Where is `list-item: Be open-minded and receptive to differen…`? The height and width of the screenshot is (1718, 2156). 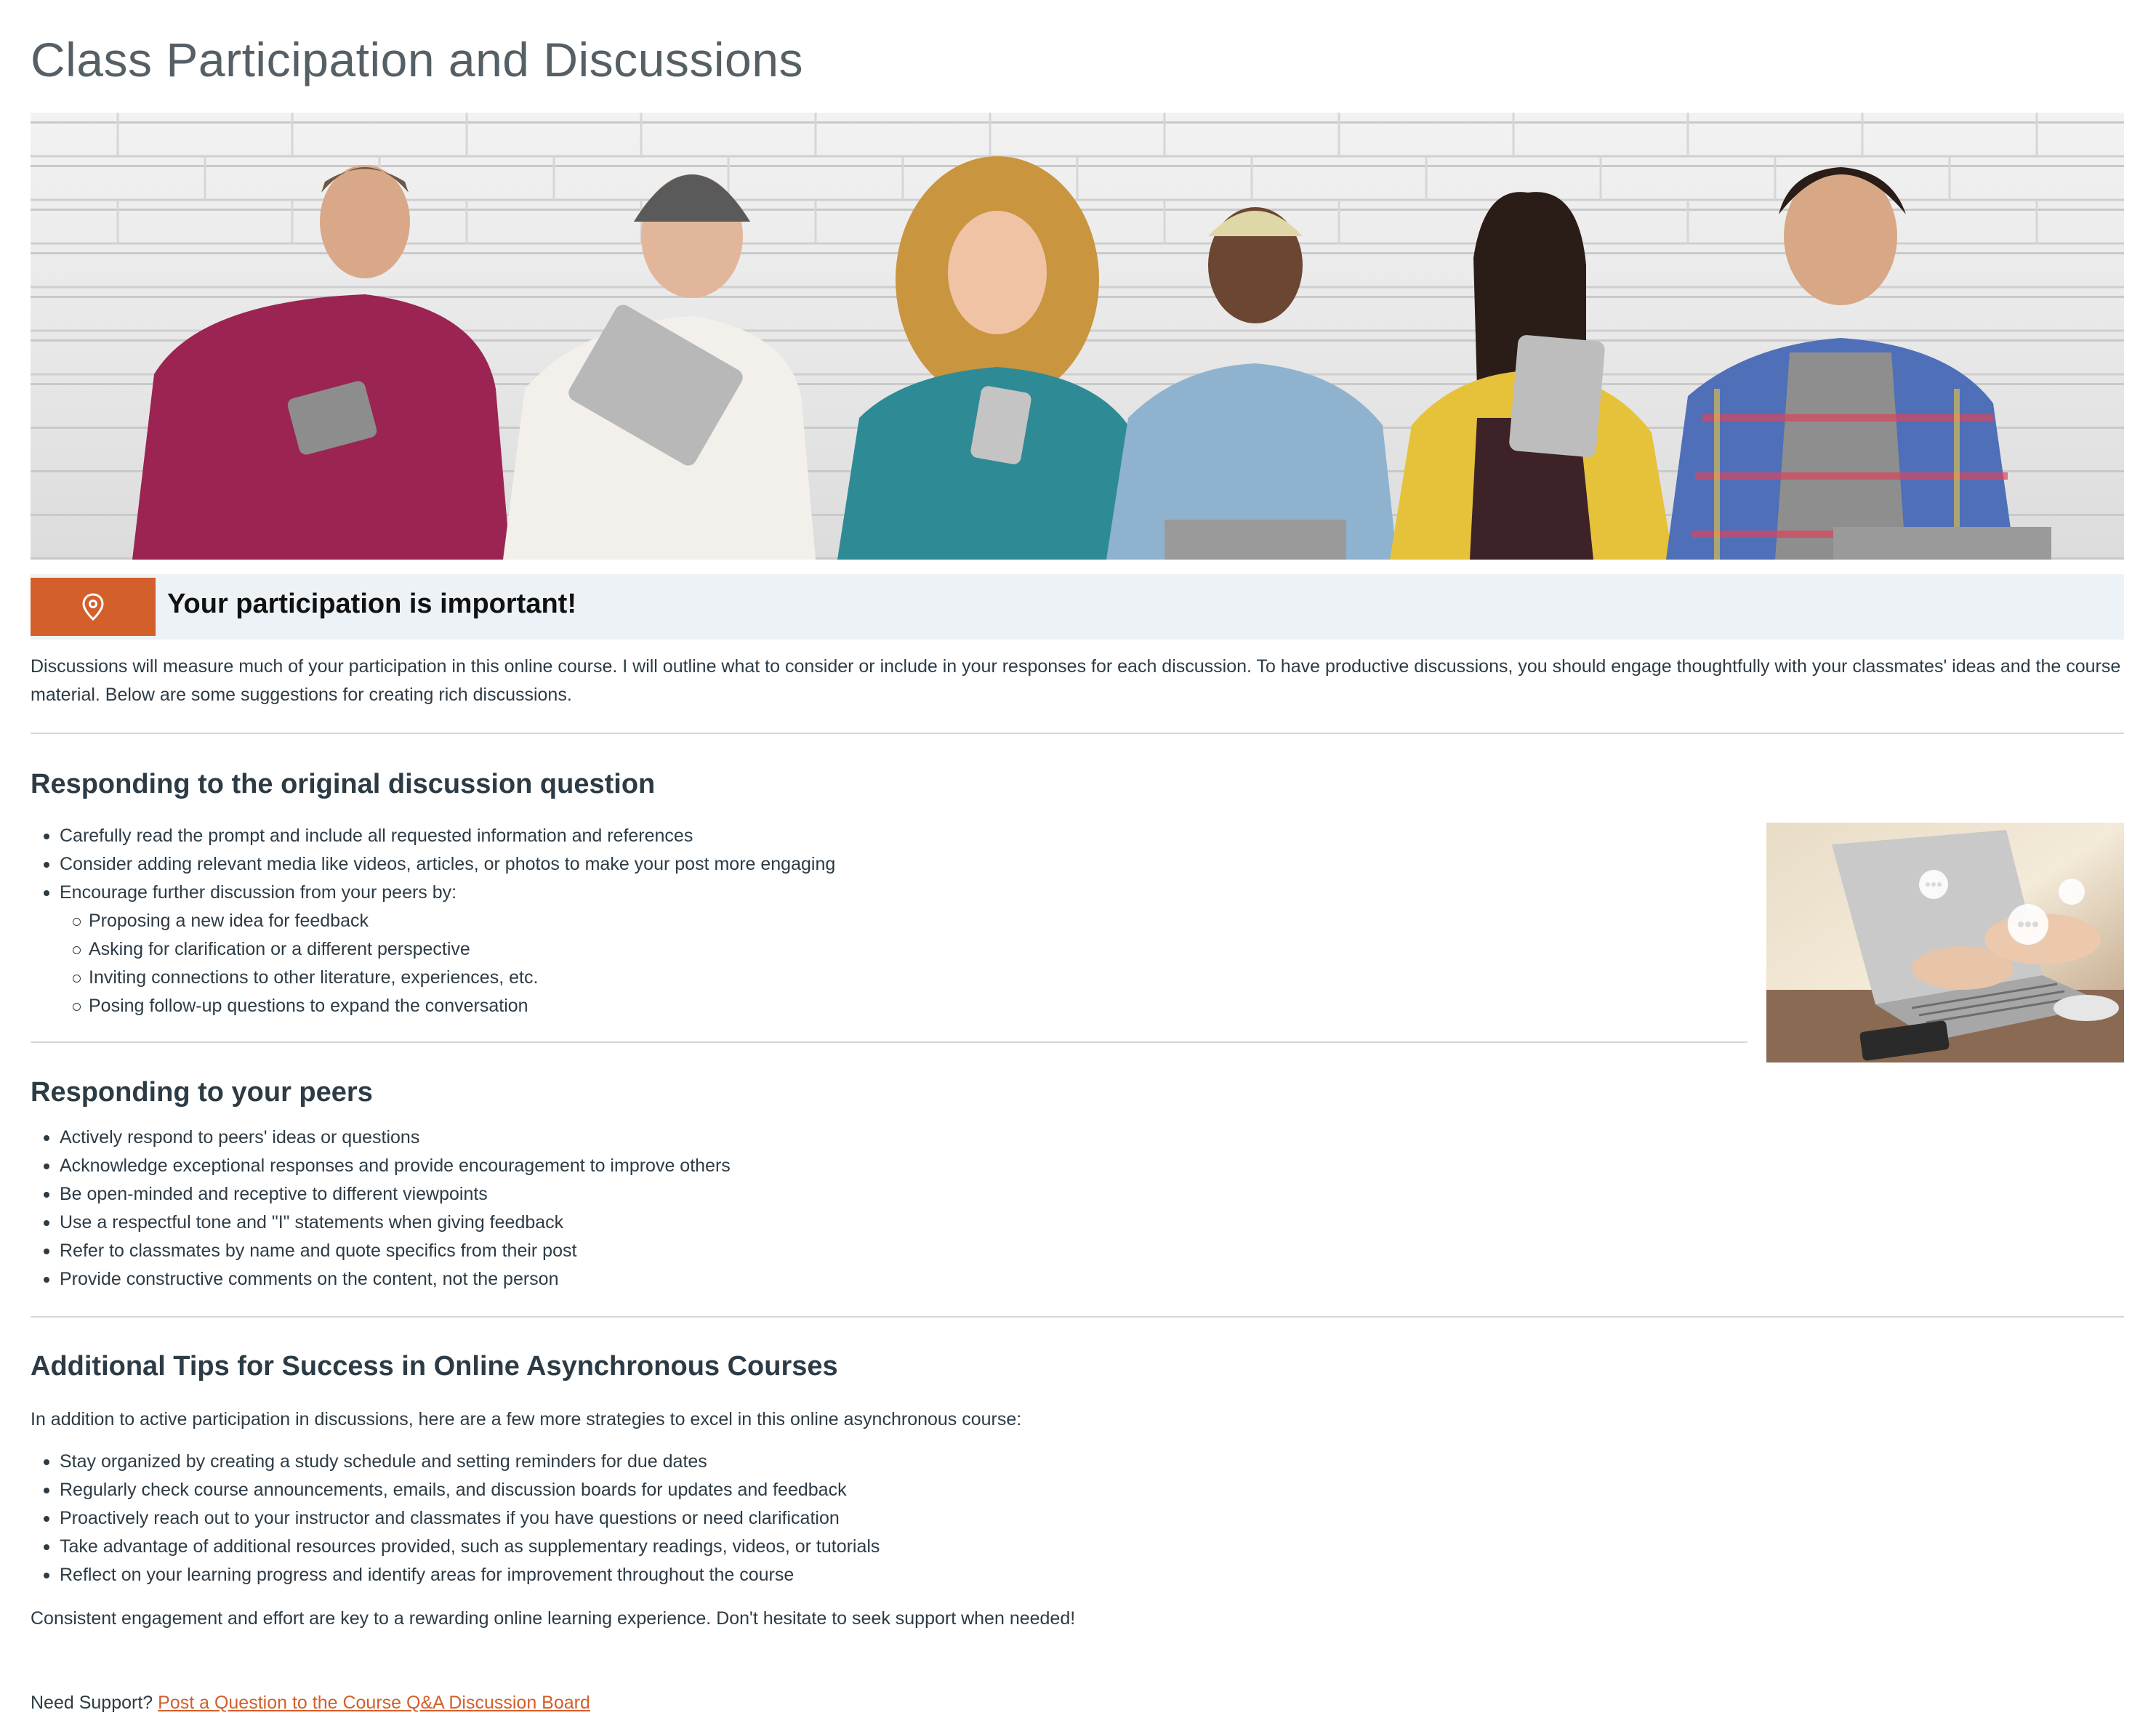 list-item: Be open-minded and receptive to differen… is located at coordinates (387, 1194).